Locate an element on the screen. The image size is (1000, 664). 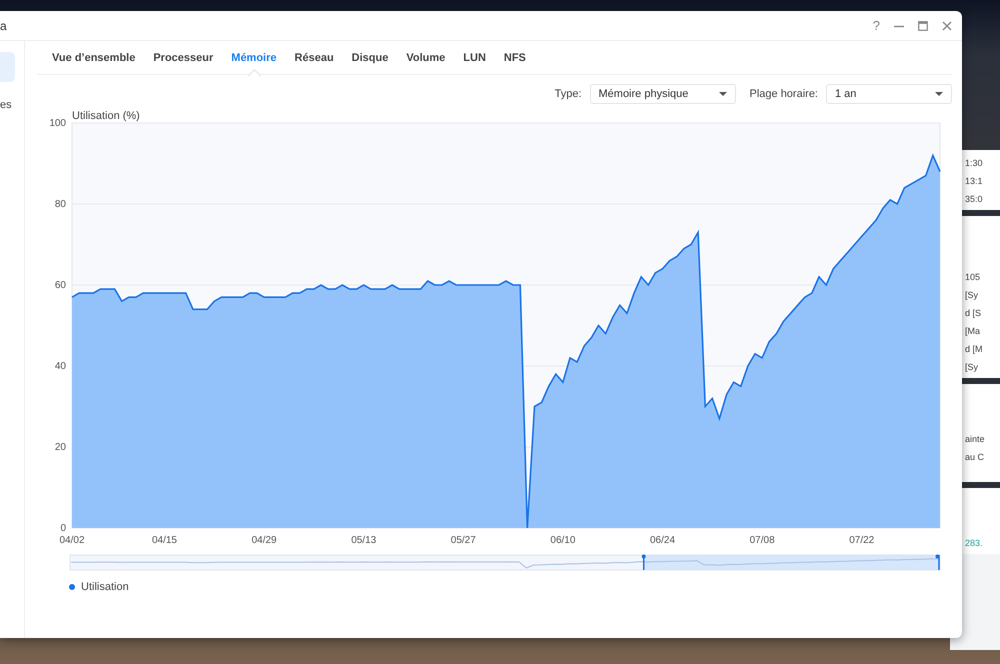
cut-off-text: d [M is located at coordinates (974, 349).